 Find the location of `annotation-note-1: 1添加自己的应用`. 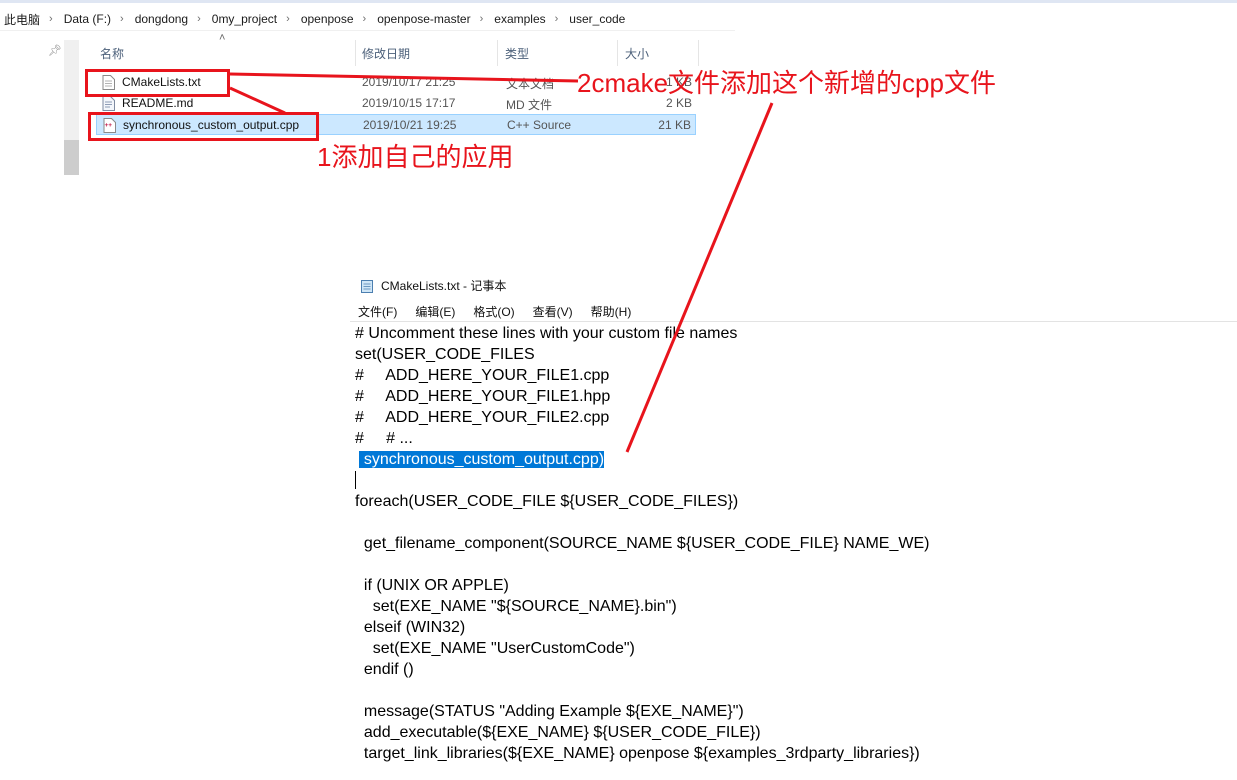

annotation-note-1: 1添加自己的应用 is located at coordinates (415, 157).